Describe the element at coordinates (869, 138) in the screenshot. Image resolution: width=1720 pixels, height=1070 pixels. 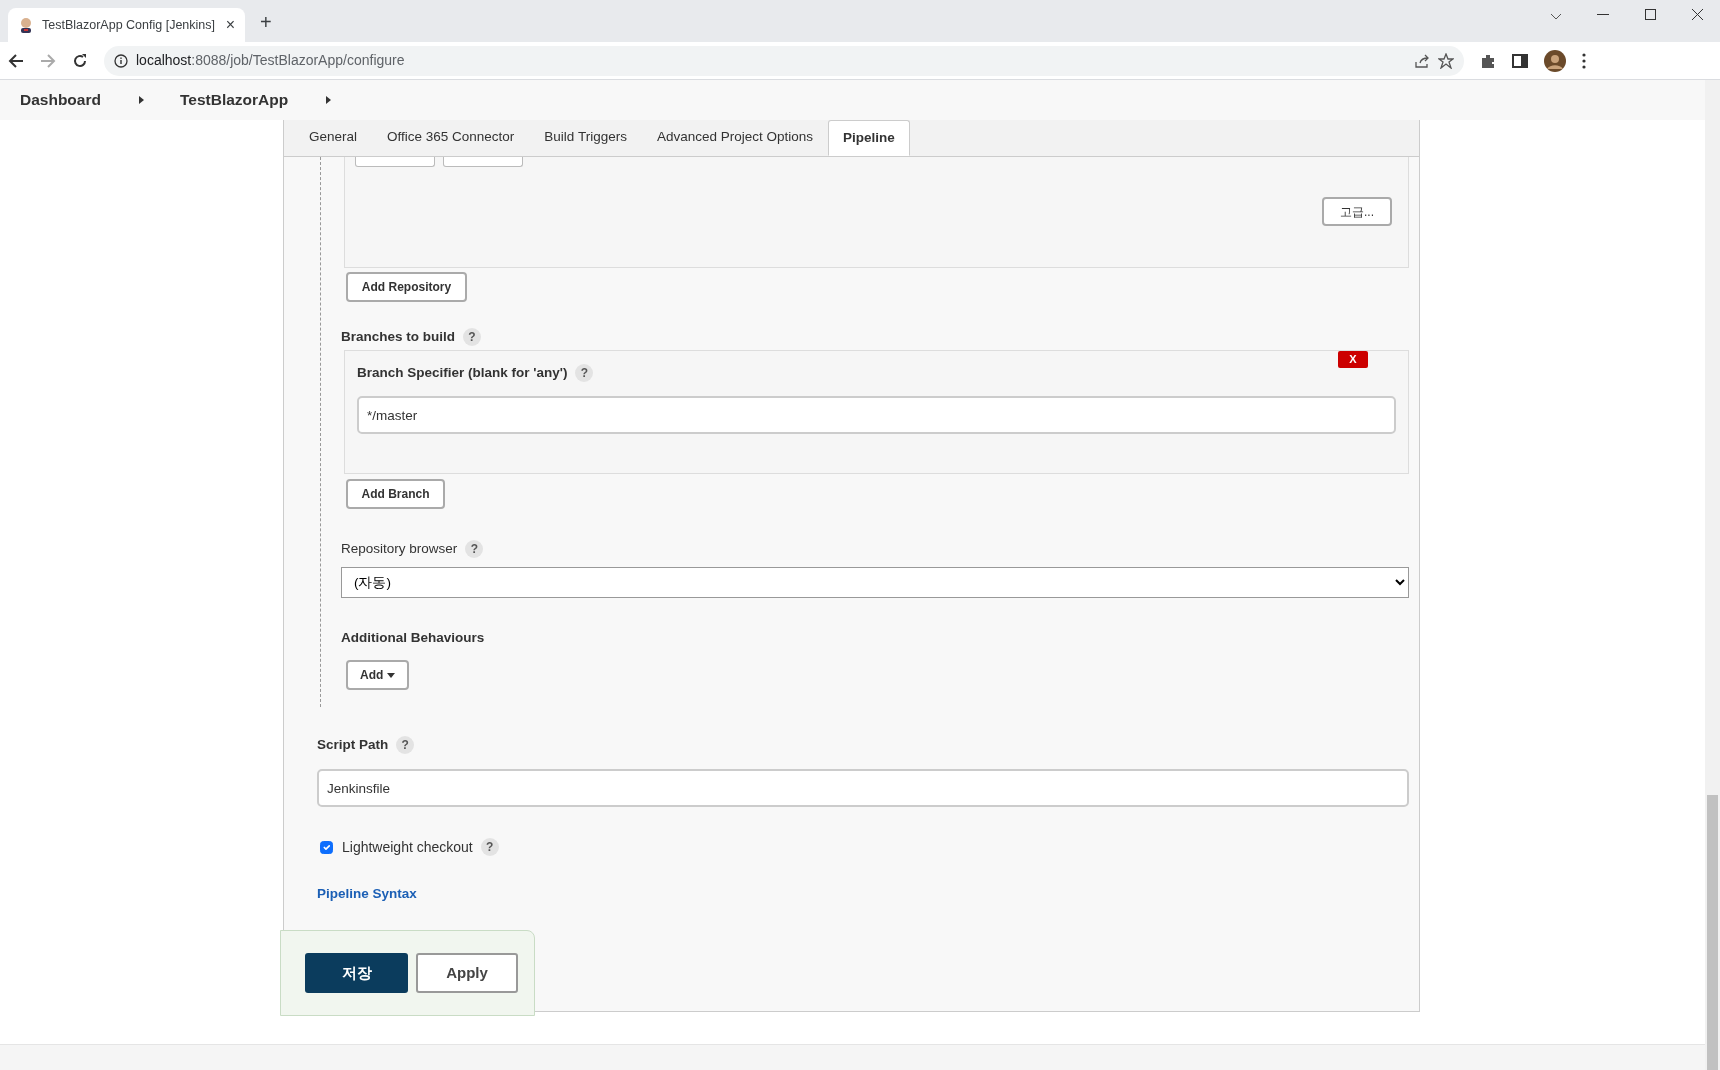
I see `config-tab: Pipeline` at that location.